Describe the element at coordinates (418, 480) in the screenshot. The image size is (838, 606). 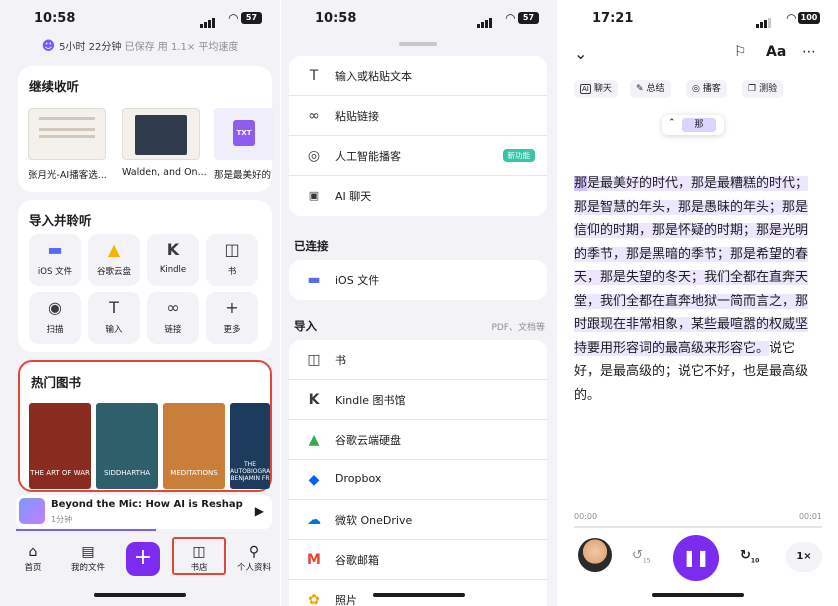
I see `row-dropbox: ◆ Dropbox` at that location.